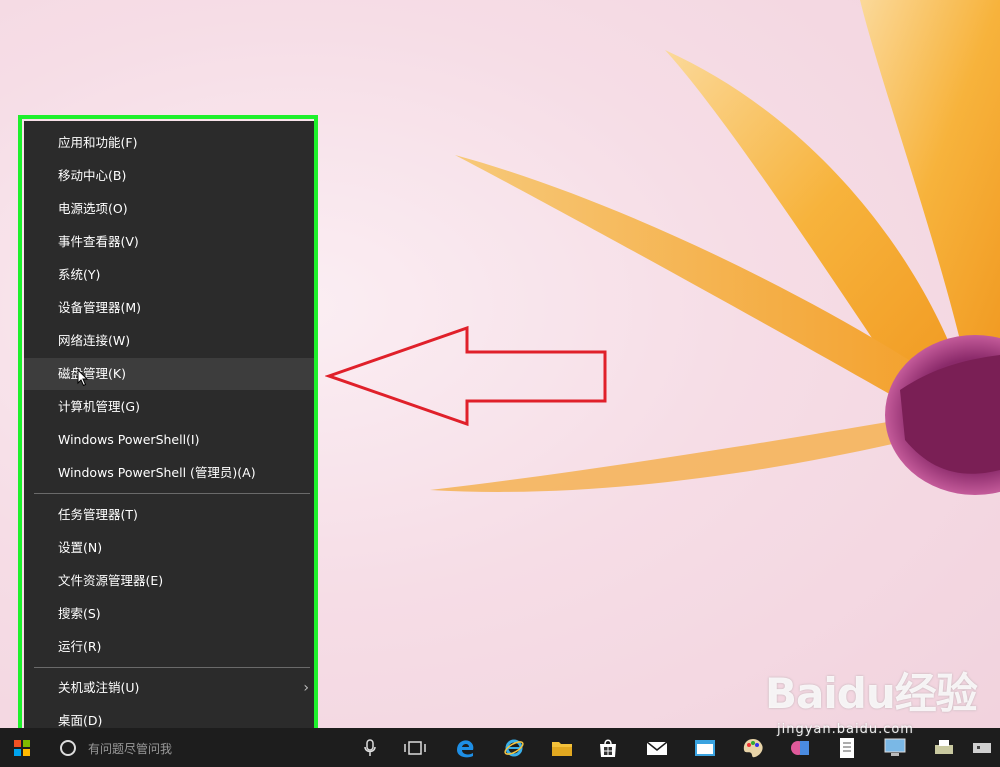 Image resolution: width=1000 pixels, height=767 pixels. Describe the element at coordinates (170, 647) in the screenshot. I see `menu-item-run: 运行(R)` at that location.